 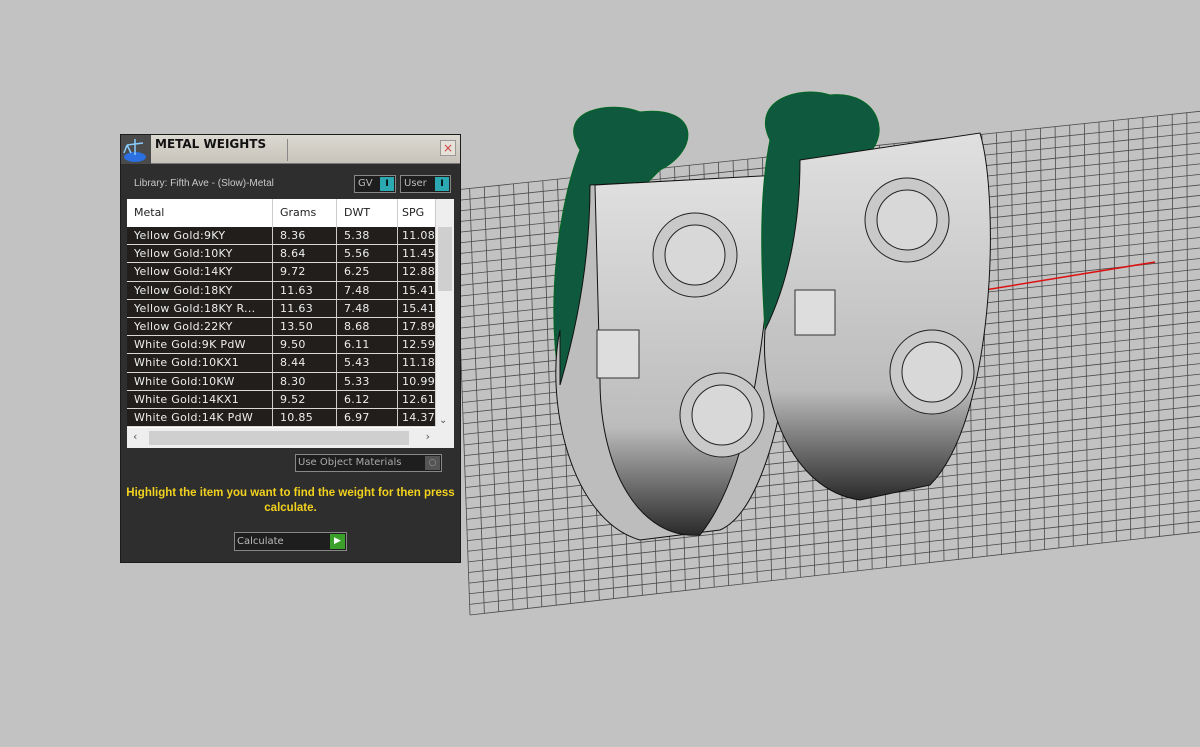 What do you see at coordinates (200, 290) in the screenshot?
I see `metal-cell: Yellow Gold:18KY` at bounding box center [200, 290].